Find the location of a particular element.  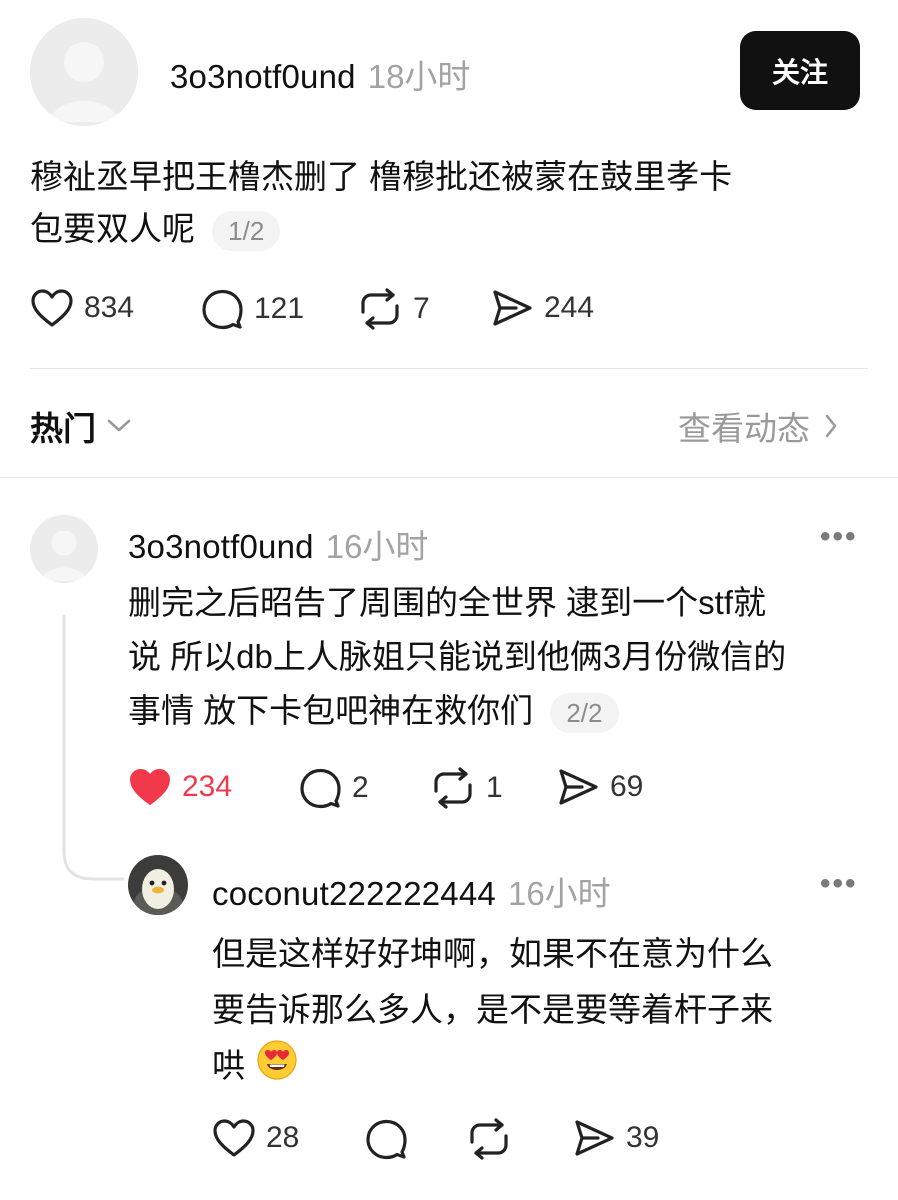

reply-share-count: 69 is located at coordinates (627, 786).